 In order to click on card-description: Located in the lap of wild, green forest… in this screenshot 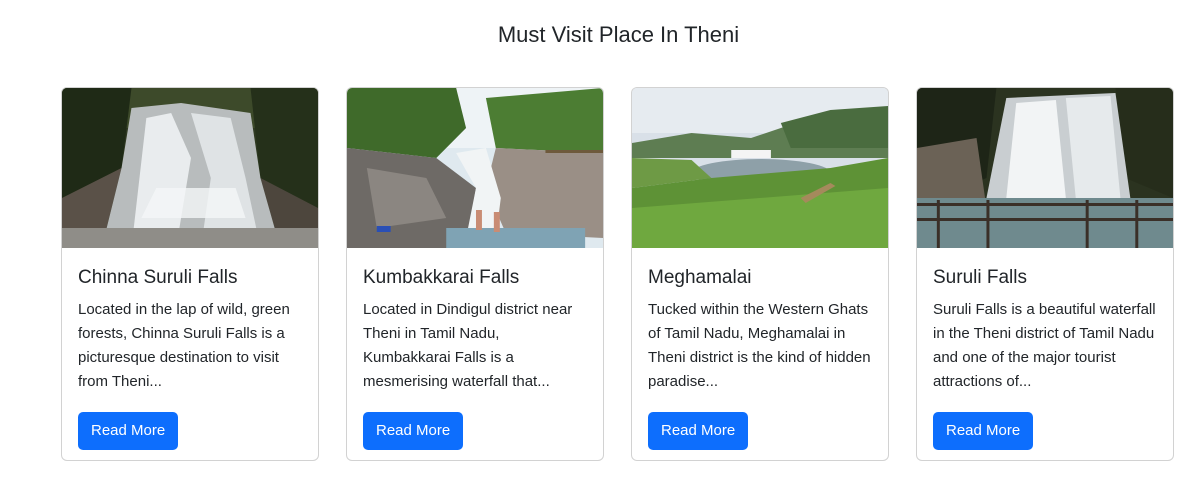, I will do `click(184, 345)`.